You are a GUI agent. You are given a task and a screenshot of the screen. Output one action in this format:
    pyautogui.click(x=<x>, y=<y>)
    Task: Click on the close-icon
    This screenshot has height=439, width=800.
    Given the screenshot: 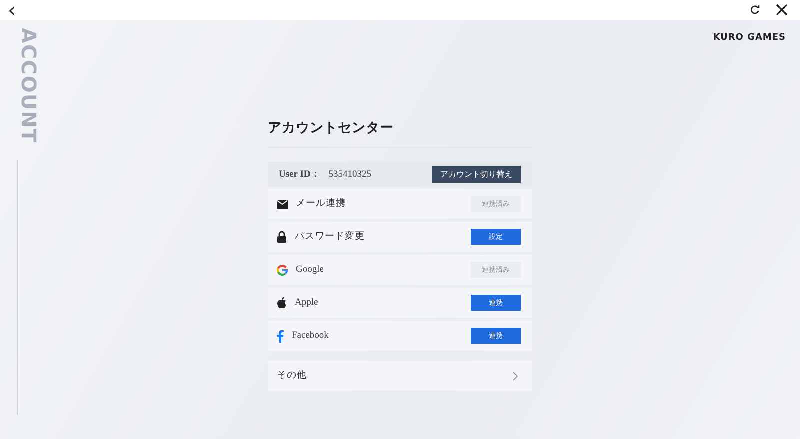 What is the action you would take?
    pyautogui.click(x=782, y=10)
    